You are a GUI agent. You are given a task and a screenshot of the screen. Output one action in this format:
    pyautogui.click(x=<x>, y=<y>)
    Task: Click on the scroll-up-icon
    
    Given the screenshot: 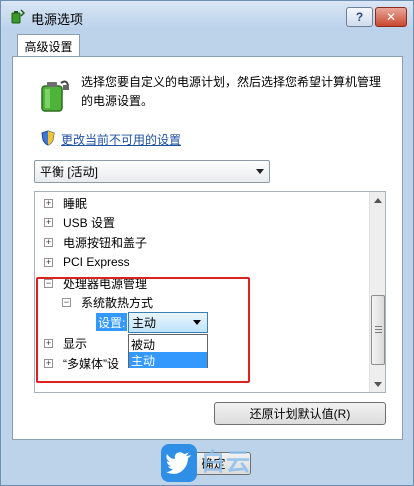 What is the action you would take?
    pyautogui.click(x=378, y=200)
    